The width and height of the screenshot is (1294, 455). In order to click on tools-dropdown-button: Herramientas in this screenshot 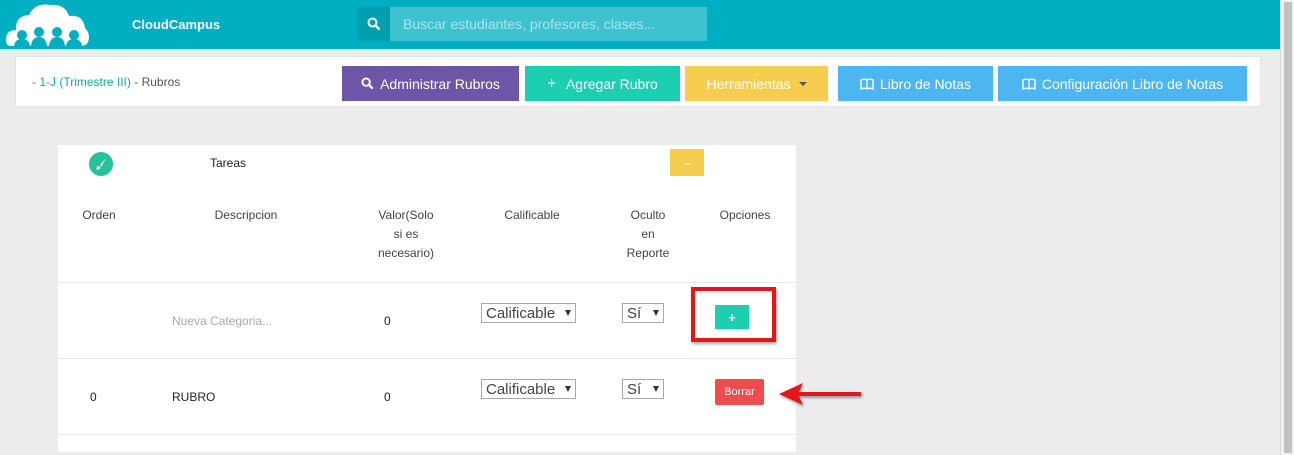, I will do `click(756, 83)`.